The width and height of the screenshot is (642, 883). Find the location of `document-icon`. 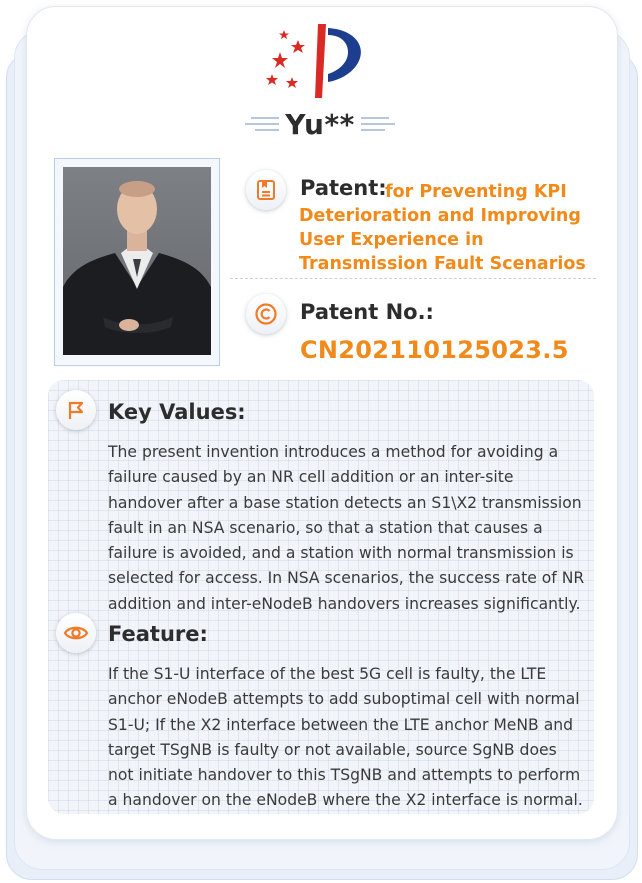

document-icon is located at coordinates (266, 190).